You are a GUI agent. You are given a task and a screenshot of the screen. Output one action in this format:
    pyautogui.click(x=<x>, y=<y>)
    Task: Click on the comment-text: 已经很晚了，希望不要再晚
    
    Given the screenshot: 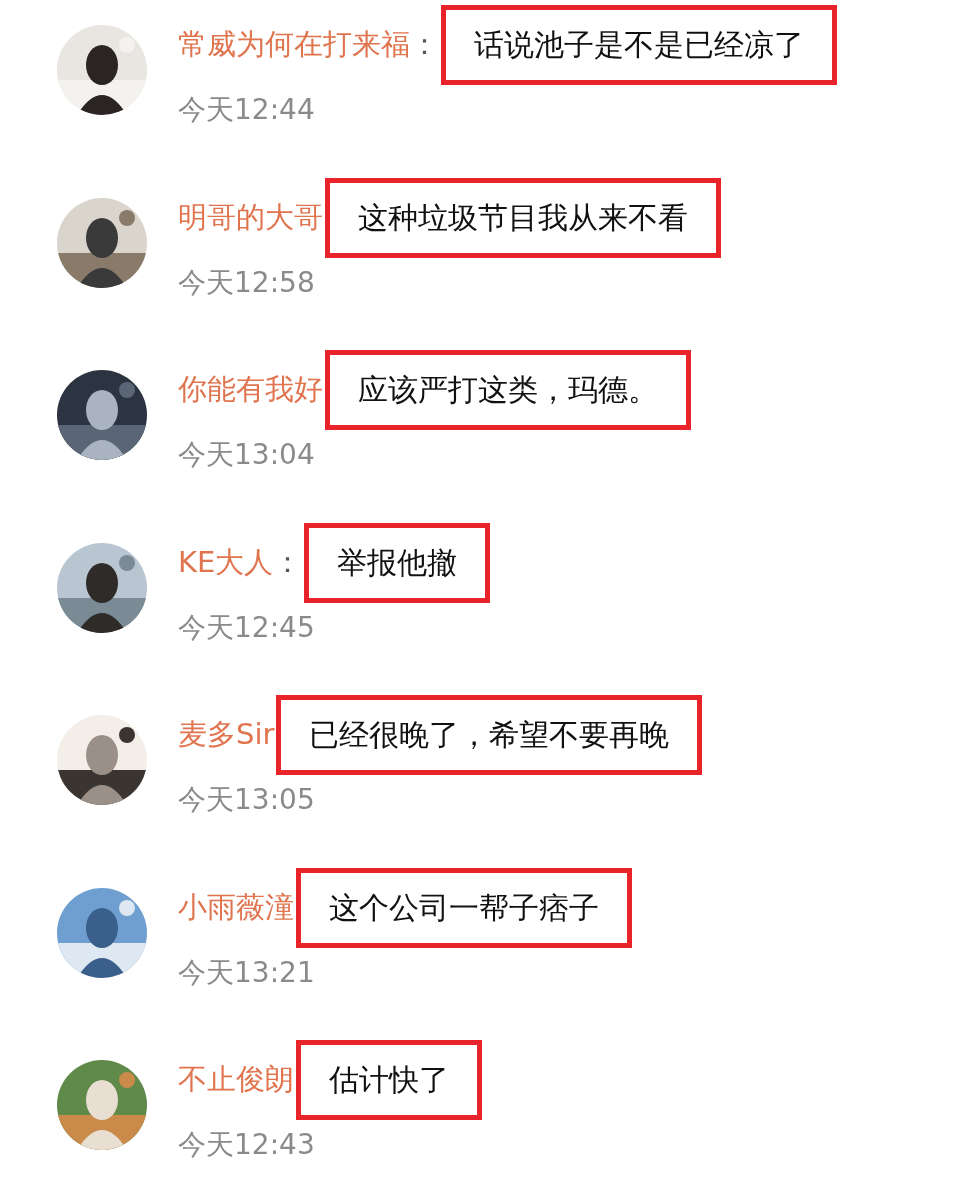 What is the action you would take?
    pyautogui.click(x=489, y=735)
    